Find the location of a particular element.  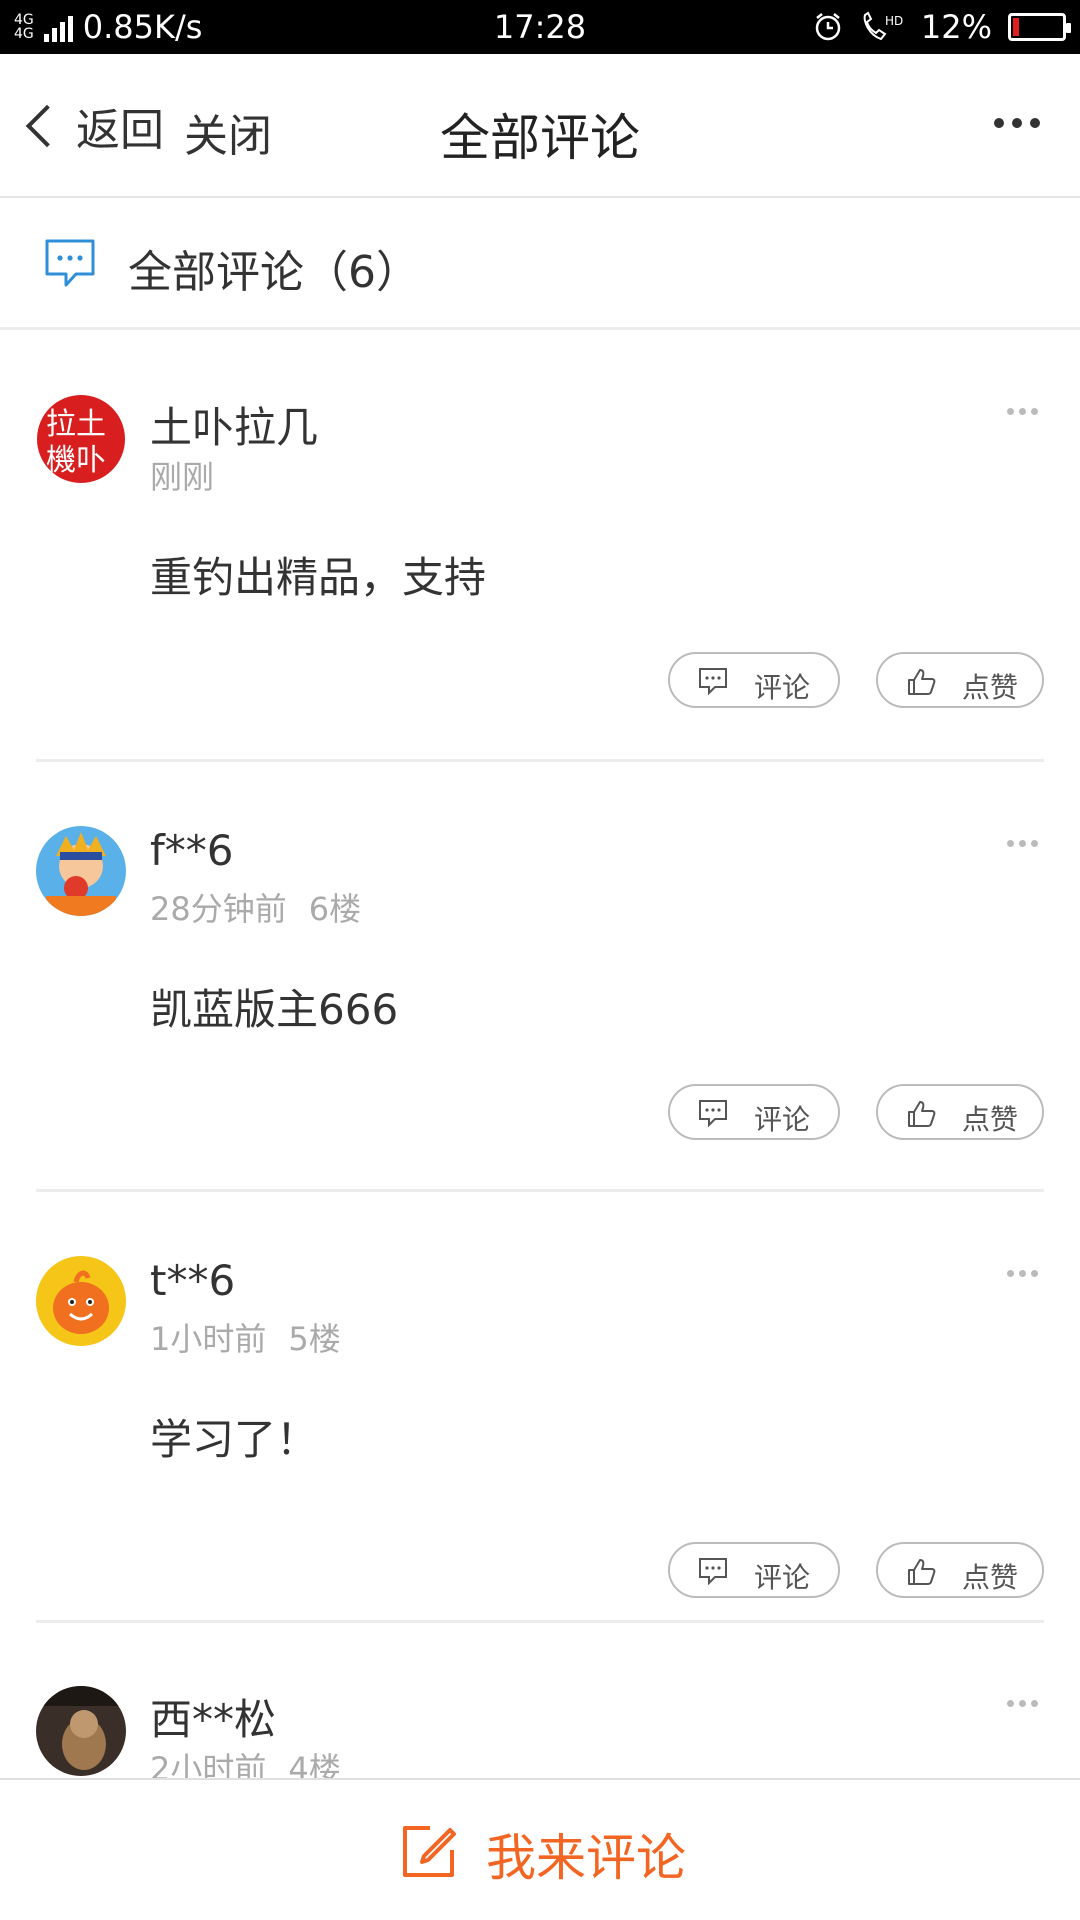

svg-text: 機卟 is located at coordinates (76, 460).